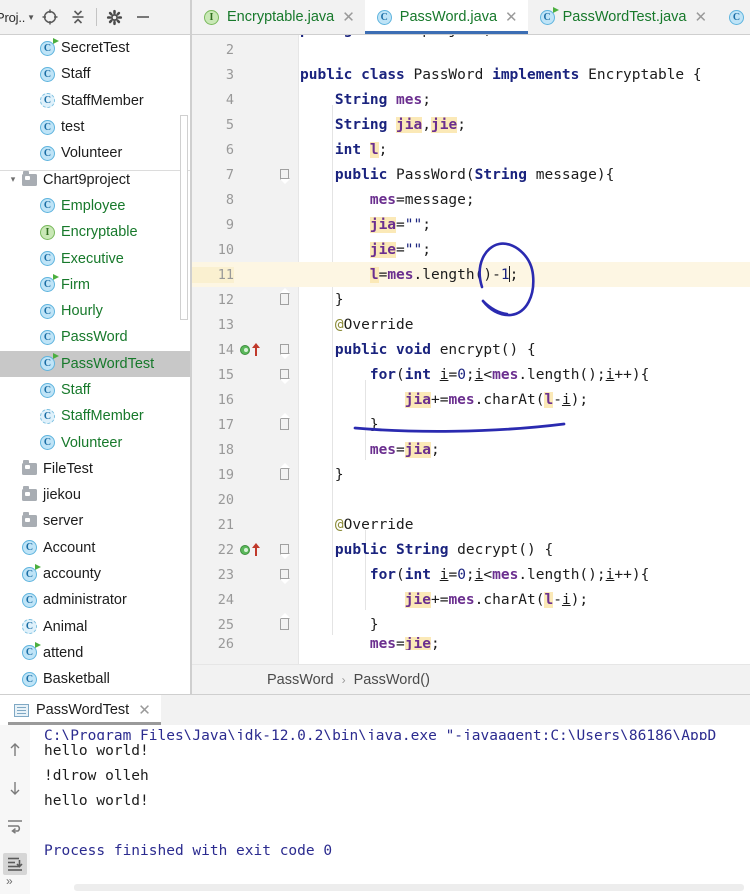 This screenshot has width=750, height=894. What do you see at coordinates (471, 124) in the screenshot?
I see `code-line-5: 5 String jia,jie;` at bounding box center [471, 124].